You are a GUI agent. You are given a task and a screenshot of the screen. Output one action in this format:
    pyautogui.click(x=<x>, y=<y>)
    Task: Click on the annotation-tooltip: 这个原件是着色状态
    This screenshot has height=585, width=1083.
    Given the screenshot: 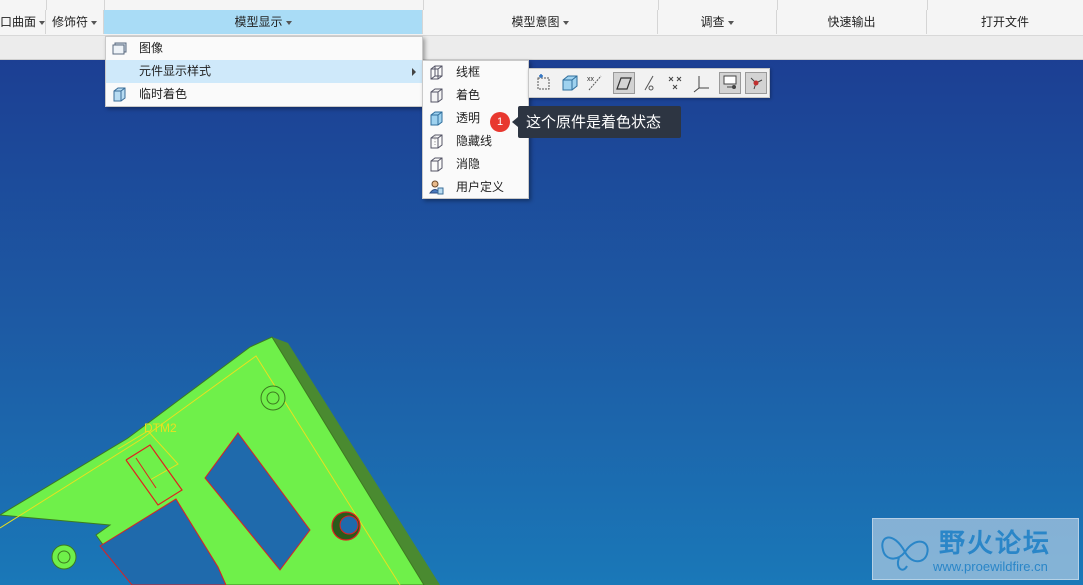 What is the action you would take?
    pyautogui.click(x=596, y=122)
    